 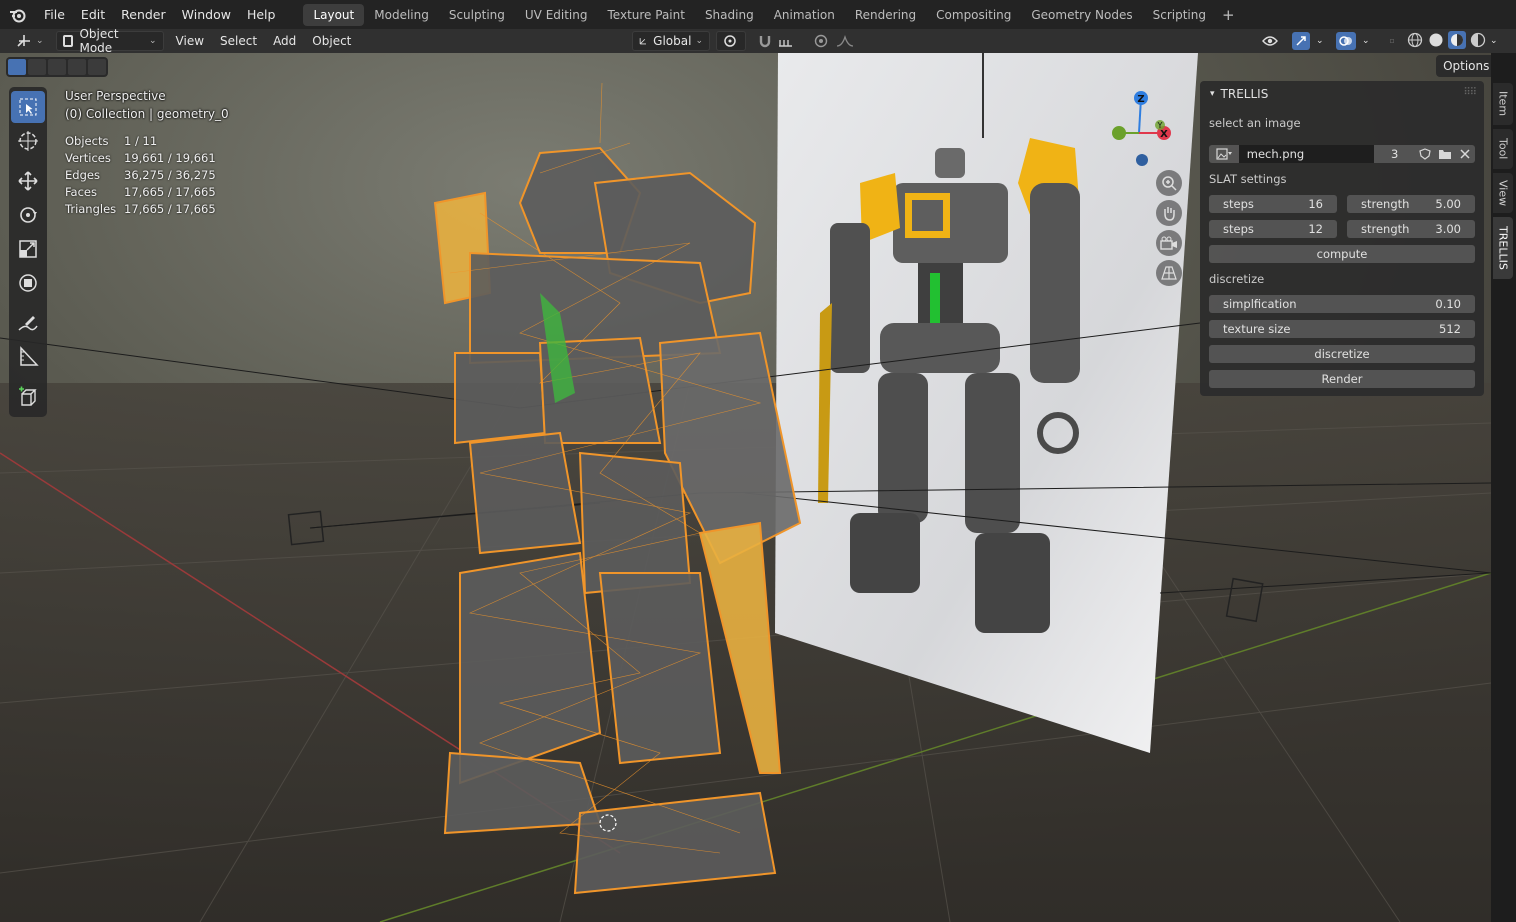 I want to click on pan-view-button, so click(x=1169, y=213).